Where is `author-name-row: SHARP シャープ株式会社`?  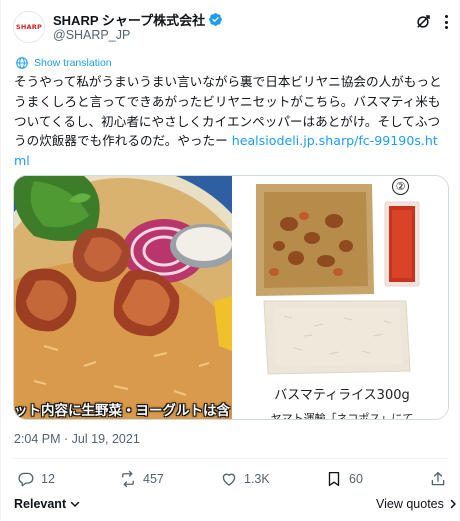 author-name-row: SHARP シャープ株式会社 is located at coordinates (138, 19).